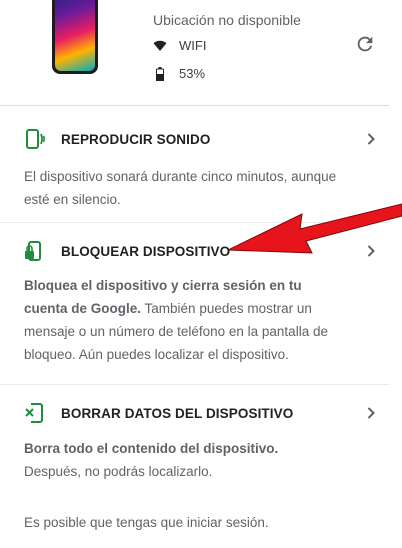 The width and height of the screenshot is (402, 548). What do you see at coordinates (151, 448) in the screenshot?
I see `erase-device-description-bold: Borra todo el contenido del dispositivo.` at bounding box center [151, 448].